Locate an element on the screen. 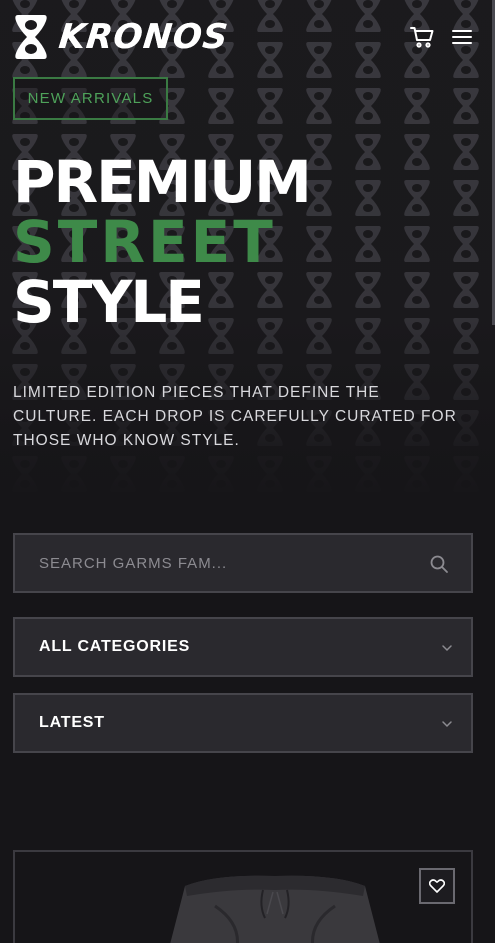 This screenshot has height=943, width=495. hero-headline: PREMIUM STREET STYLE is located at coordinates (162, 242).